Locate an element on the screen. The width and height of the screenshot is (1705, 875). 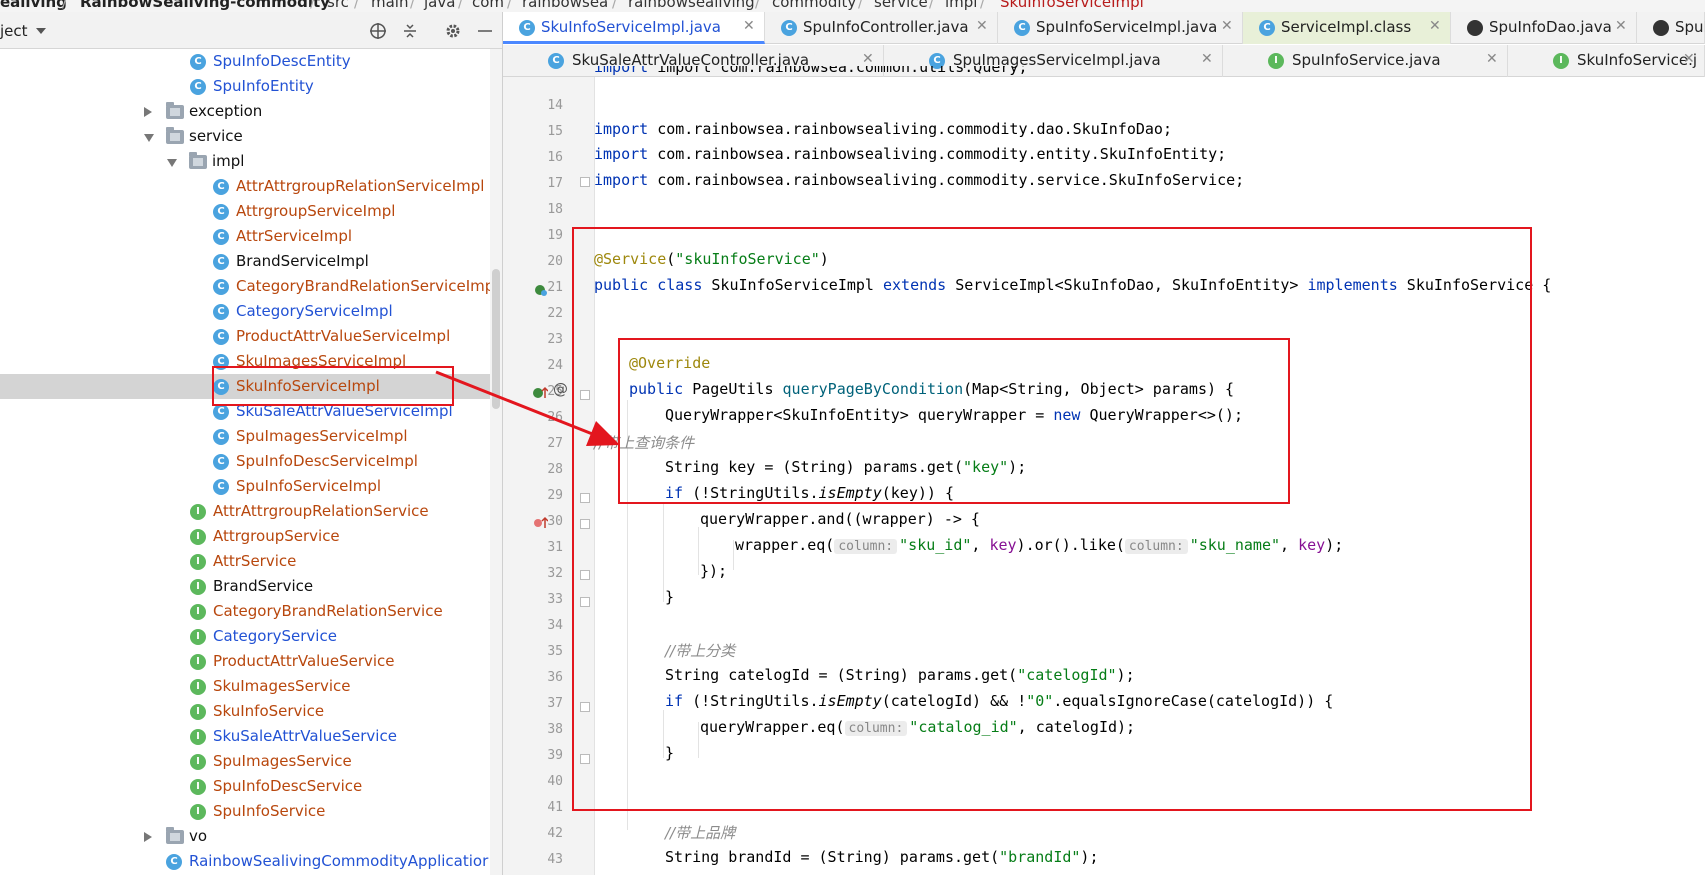
gear-icon is located at coordinates (453, 31).